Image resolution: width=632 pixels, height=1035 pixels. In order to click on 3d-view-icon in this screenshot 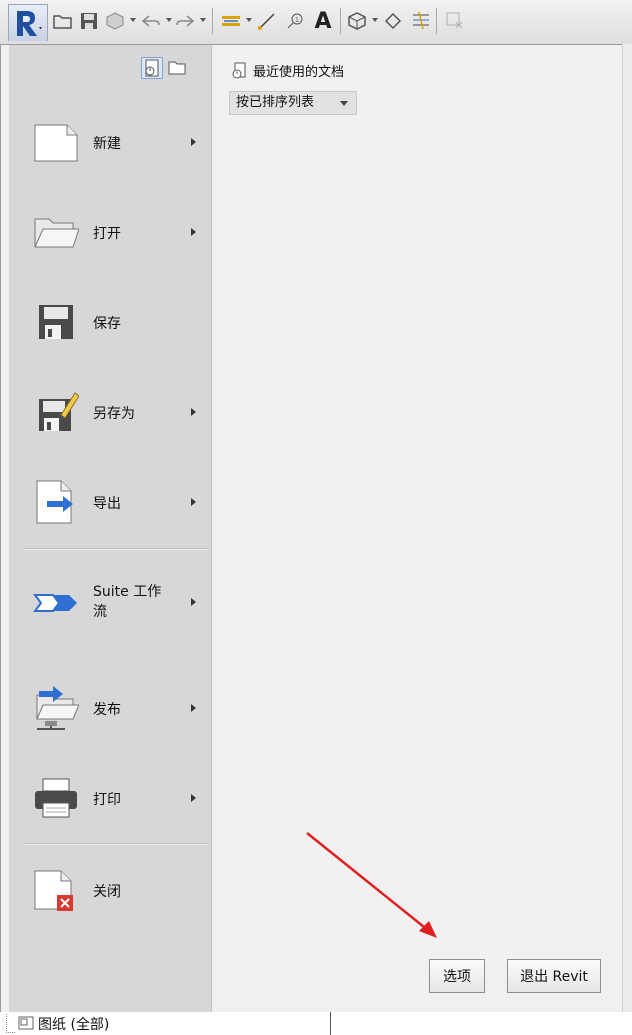, I will do `click(357, 21)`.